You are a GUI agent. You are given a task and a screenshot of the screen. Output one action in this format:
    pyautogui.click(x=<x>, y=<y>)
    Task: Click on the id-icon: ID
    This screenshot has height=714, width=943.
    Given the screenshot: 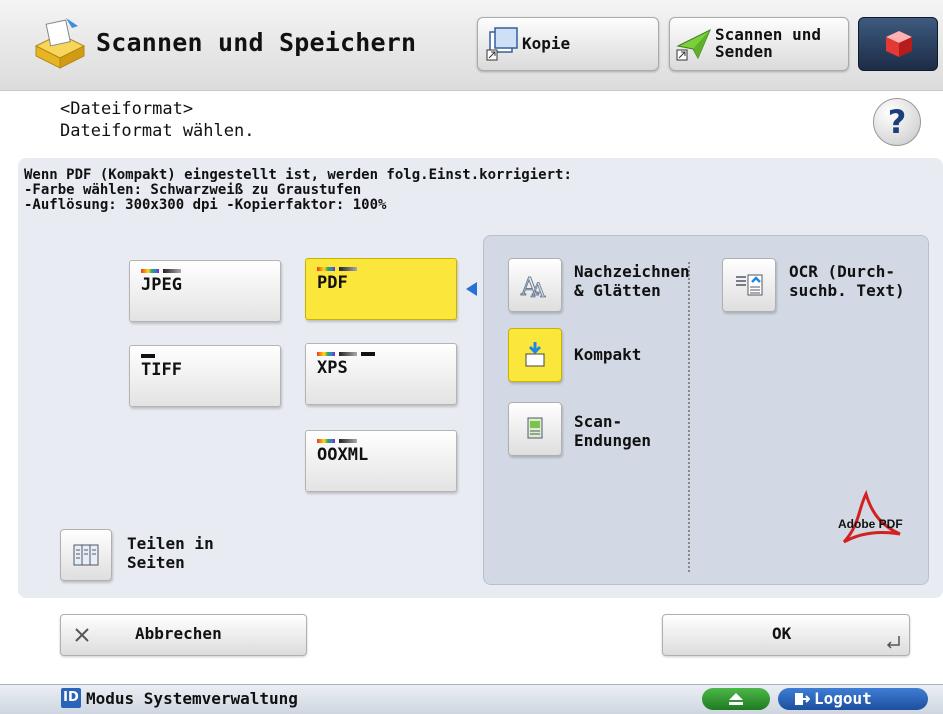 What is the action you would take?
    pyautogui.click(x=71, y=698)
    